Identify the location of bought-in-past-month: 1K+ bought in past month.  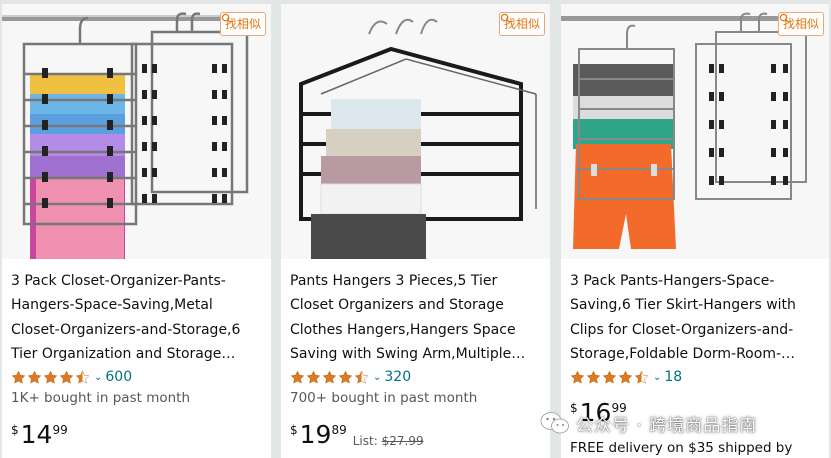
(101, 398).